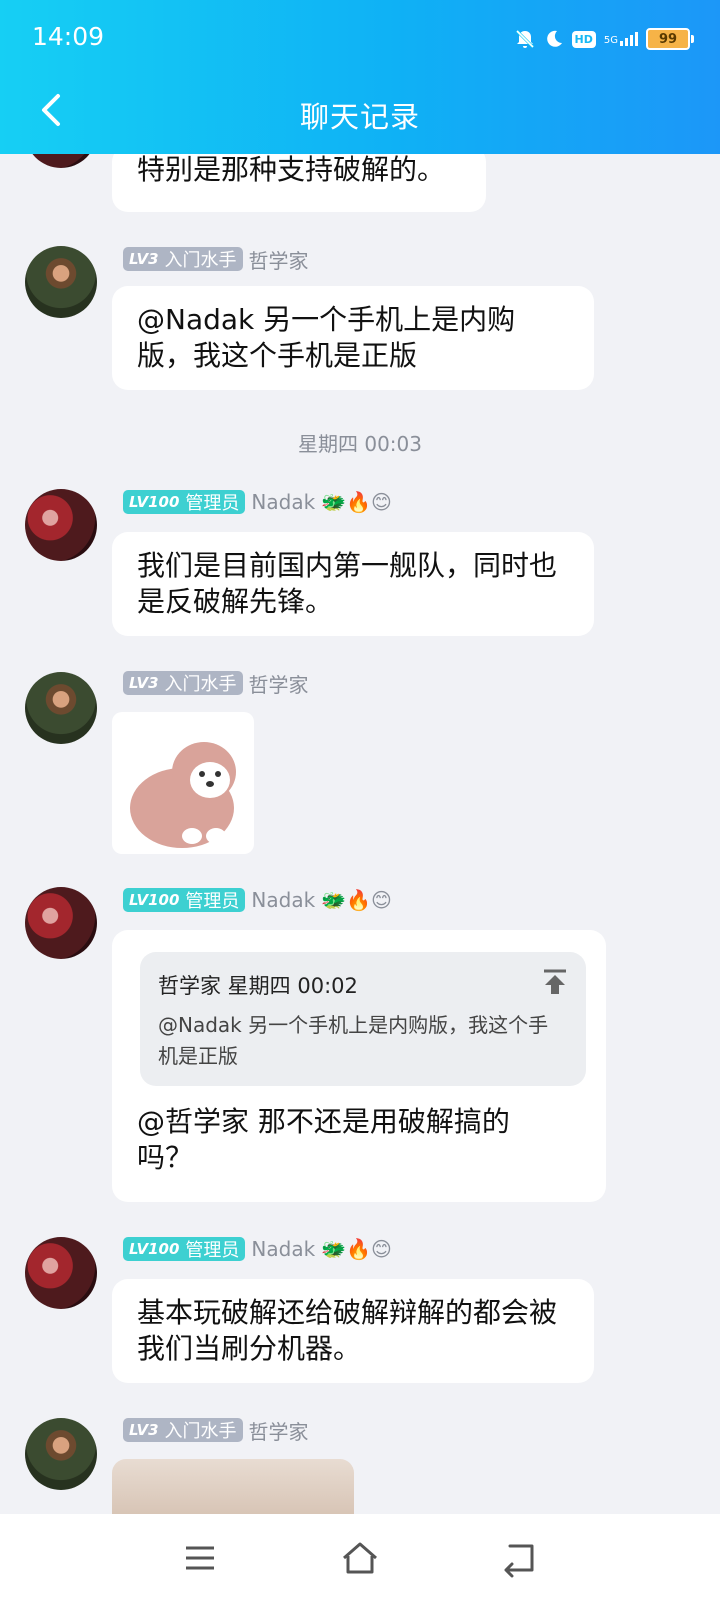  What do you see at coordinates (323, 1139) in the screenshot?
I see `message-text: @哲学家 那不还是用破解搞的吗？` at bounding box center [323, 1139].